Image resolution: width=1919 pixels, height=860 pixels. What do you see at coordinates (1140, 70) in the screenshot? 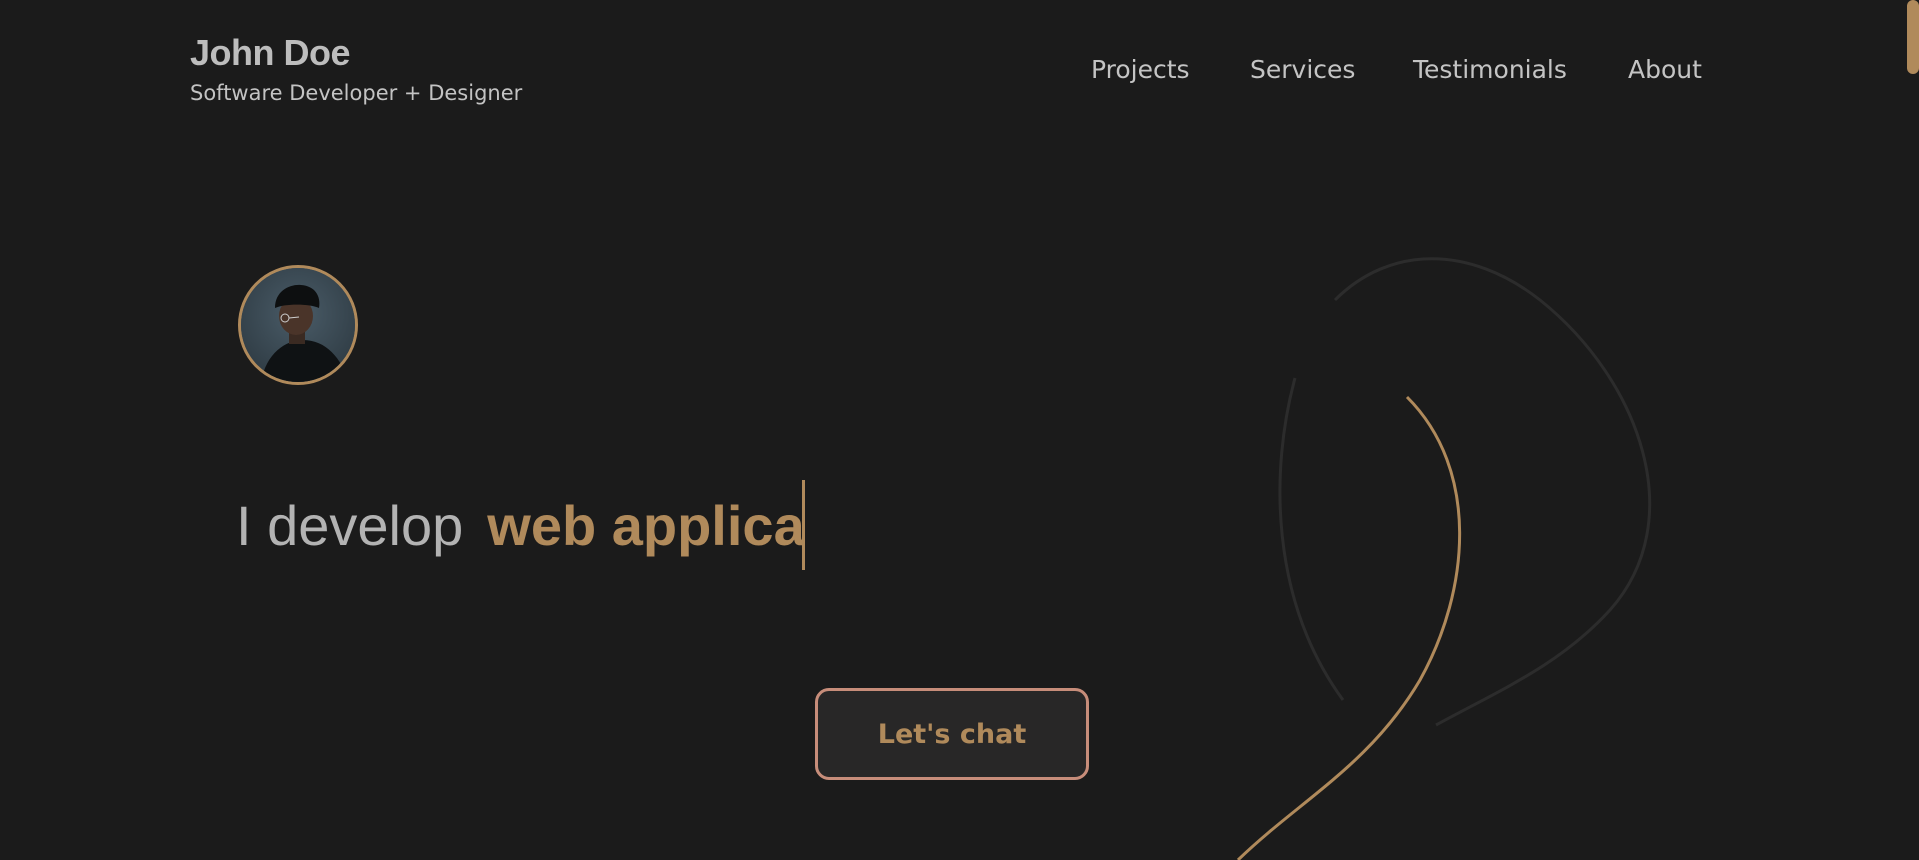
I see `nav-item-projects: Projects` at bounding box center [1140, 70].